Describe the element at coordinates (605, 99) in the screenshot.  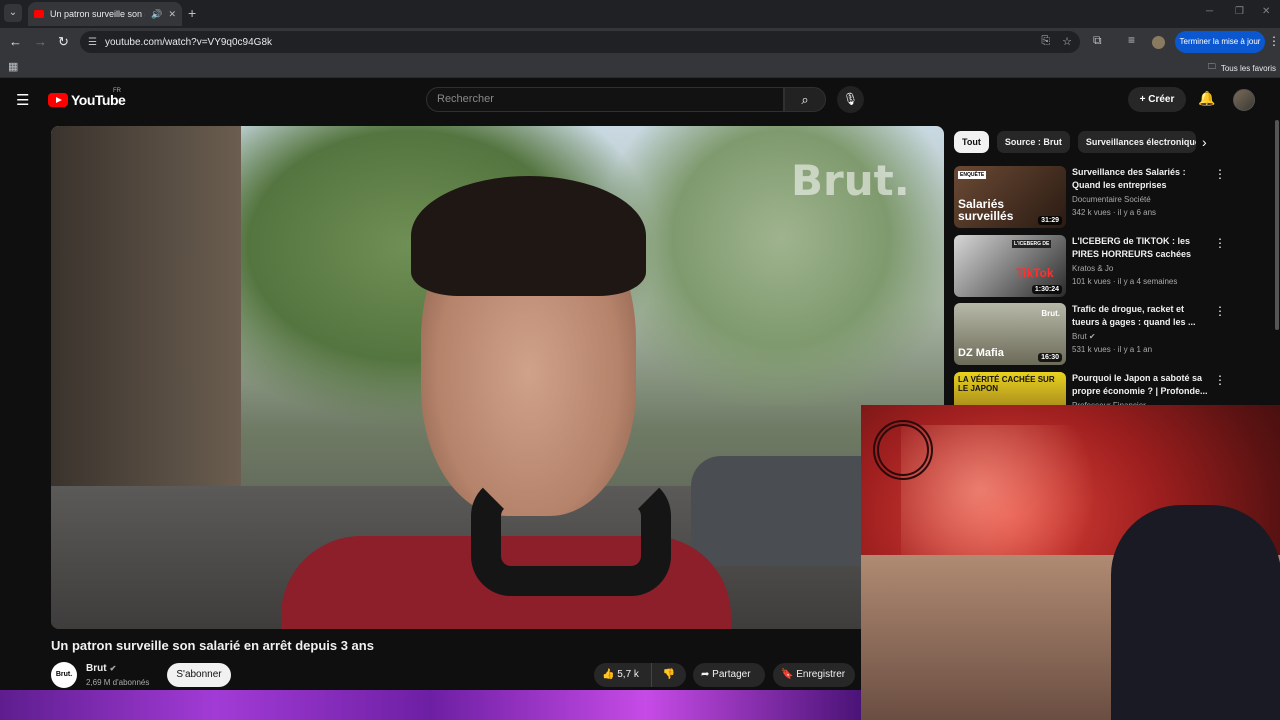
I see `search-input: Rechercher` at that location.